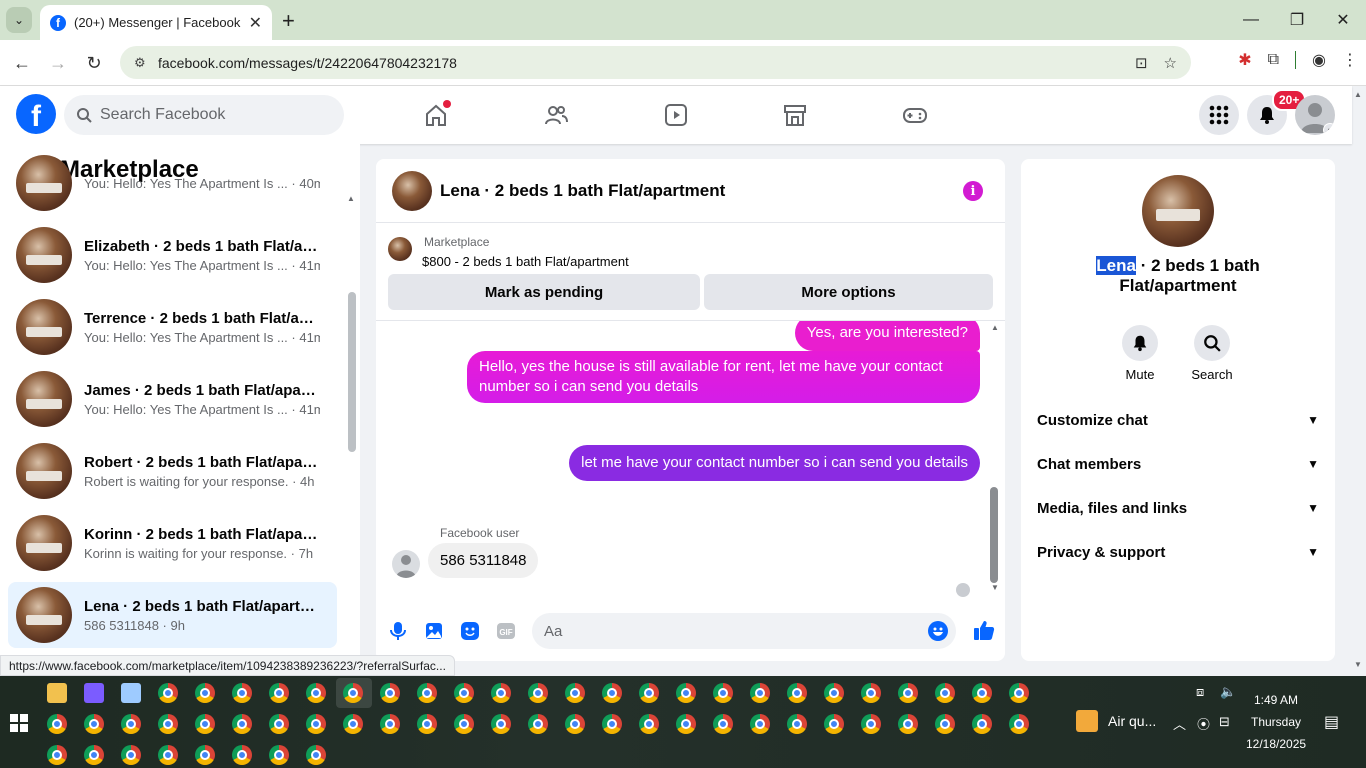  I want to click on back-button: ←, so click(22, 63).